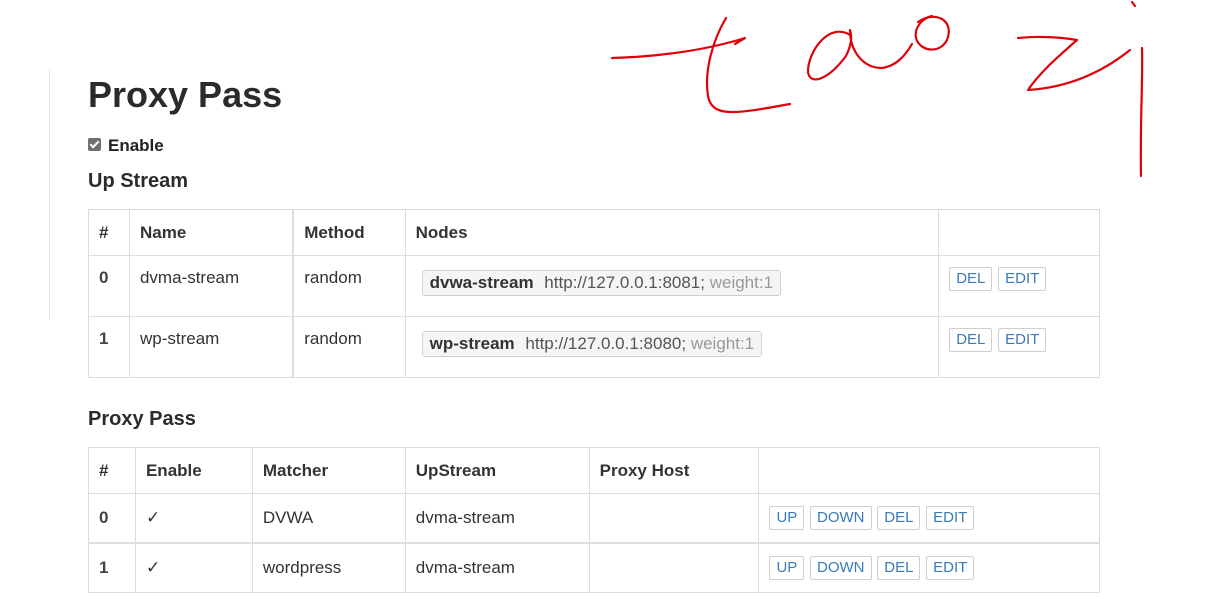 The width and height of the screenshot is (1211, 613). I want to click on upstream-heading: Up Stream, so click(138, 181).